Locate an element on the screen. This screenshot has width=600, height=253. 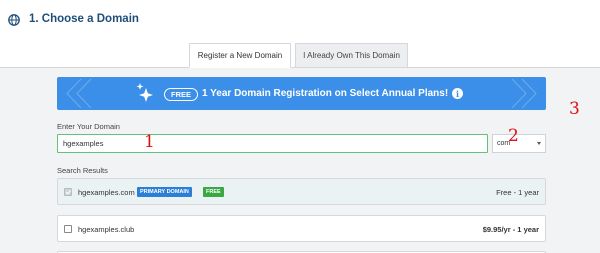
tab-divider is located at coordinates (300, 67).